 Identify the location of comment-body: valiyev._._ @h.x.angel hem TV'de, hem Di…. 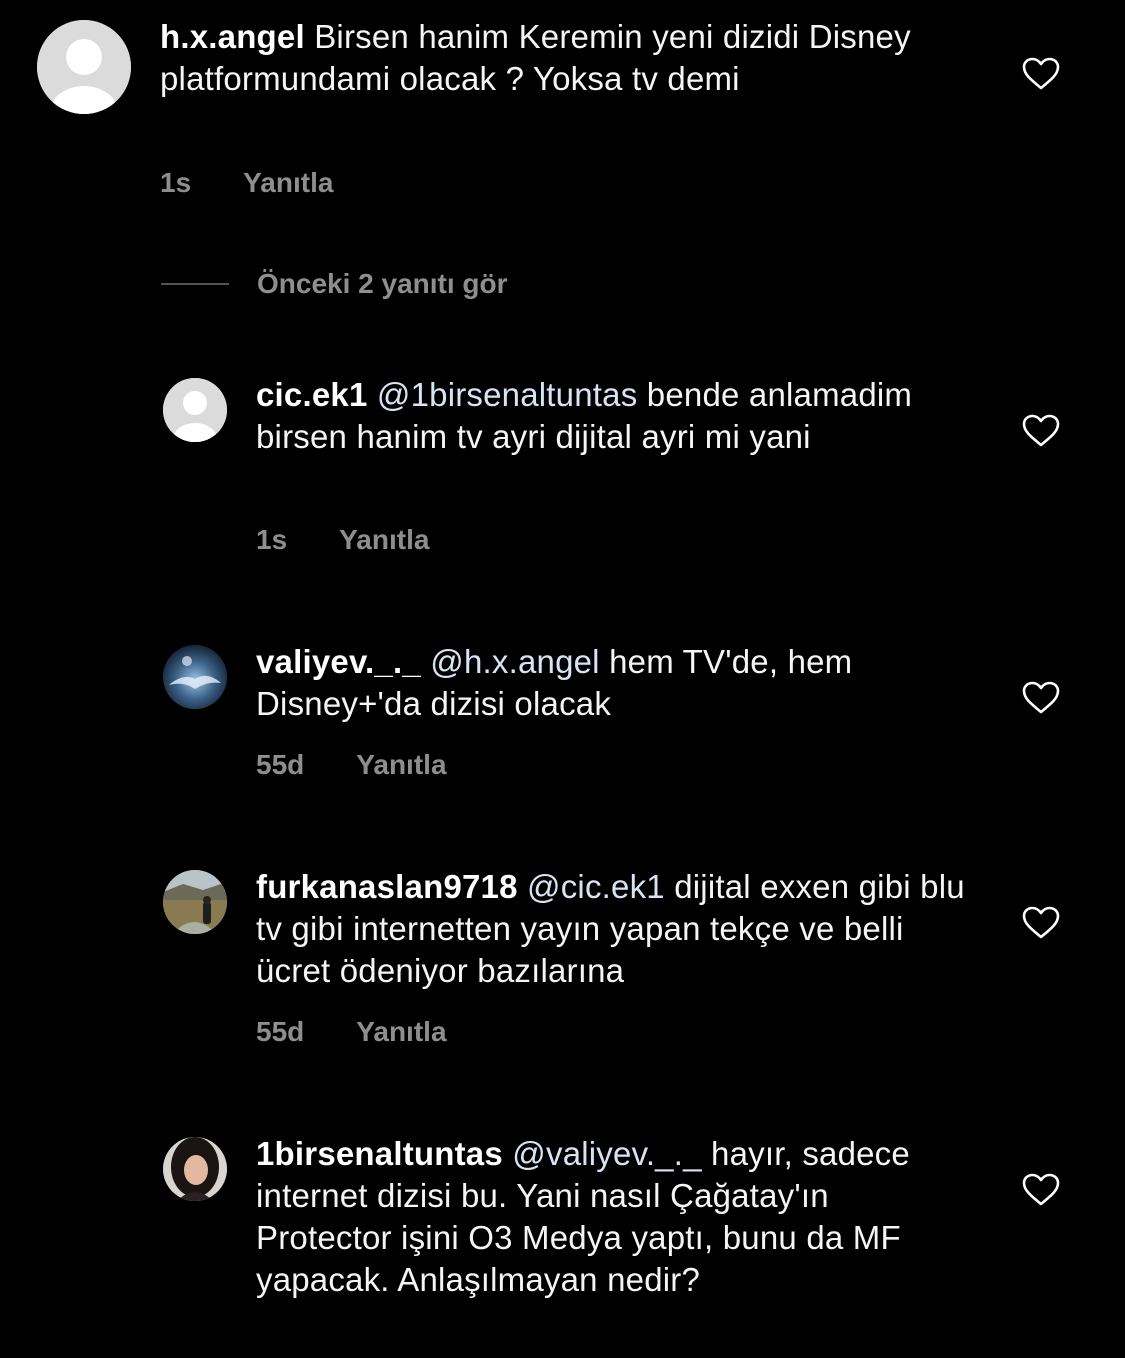
(606, 683).